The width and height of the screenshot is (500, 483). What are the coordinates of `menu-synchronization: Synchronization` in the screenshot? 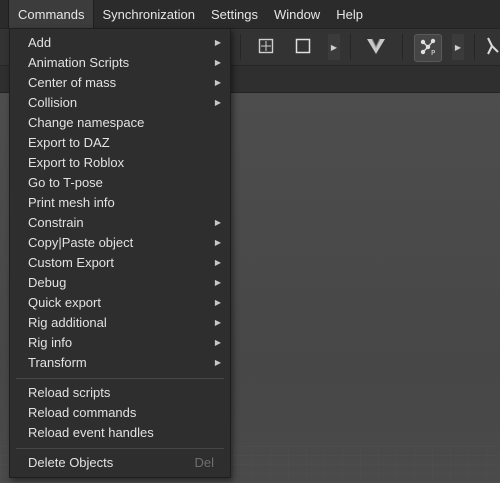 It's located at (148, 14).